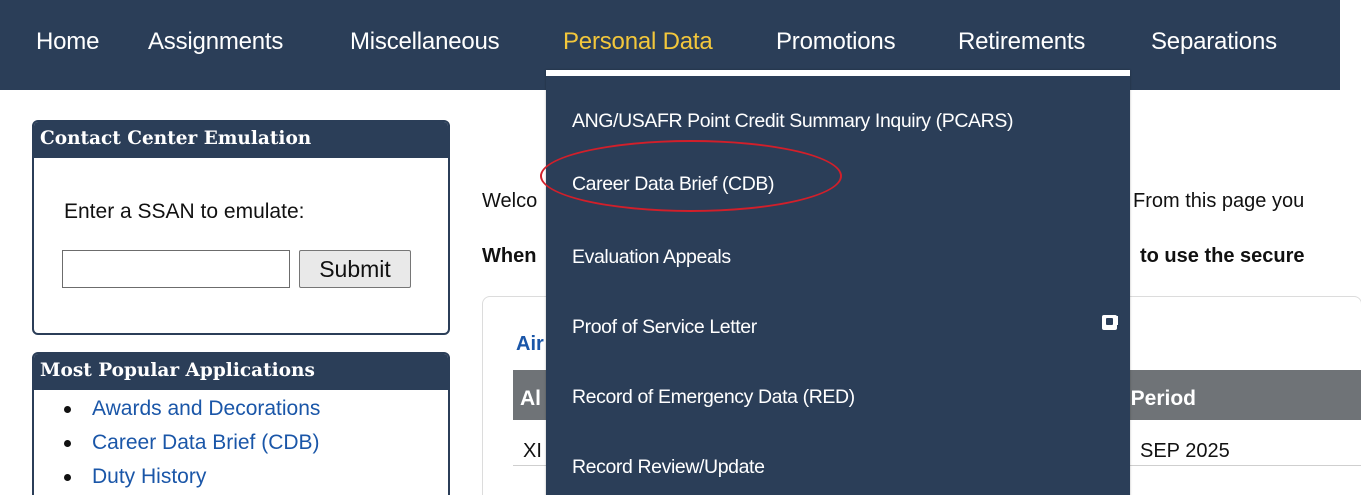 Image resolution: width=1361 pixels, height=495 pixels. Describe the element at coordinates (532, 451) in the screenshot. I see `table-cell: XI` at that location.